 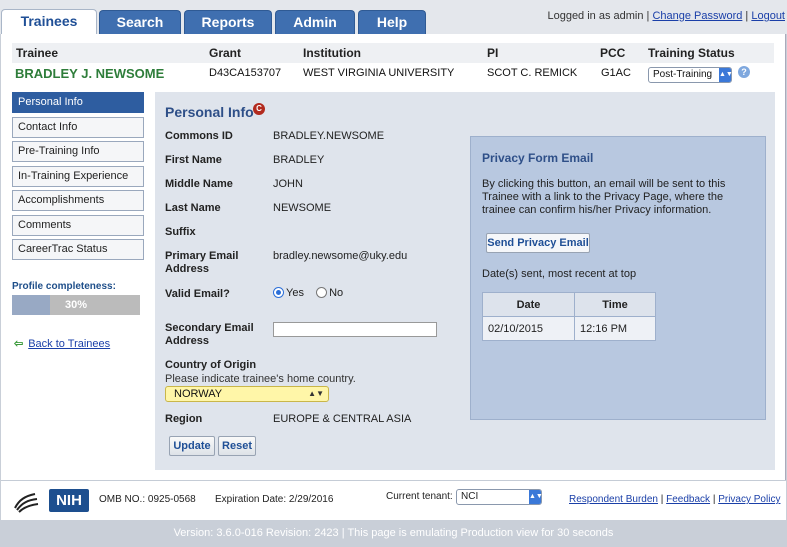 I want to click on sidebar-item-pre-training-info: Pre-Training Info, so click(x=78, y=151).